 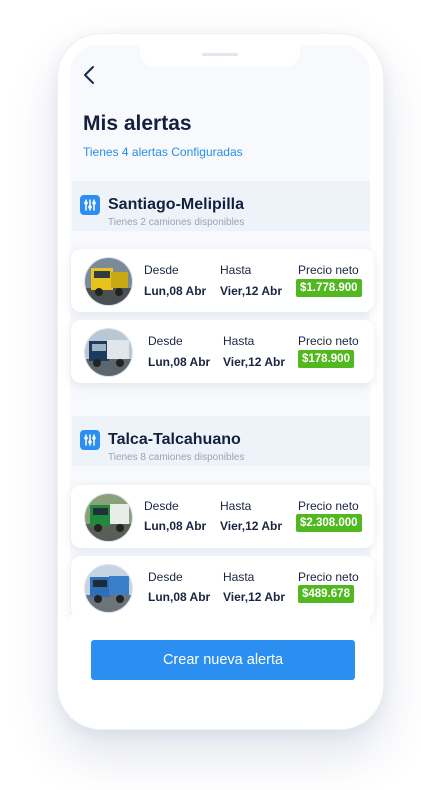 What do you see at coordinates (163, 152) in the screenshot?
I see `alerts-count-subtitle: Tienes 4 alertas Configuradas` at bounding box center [163, 152].